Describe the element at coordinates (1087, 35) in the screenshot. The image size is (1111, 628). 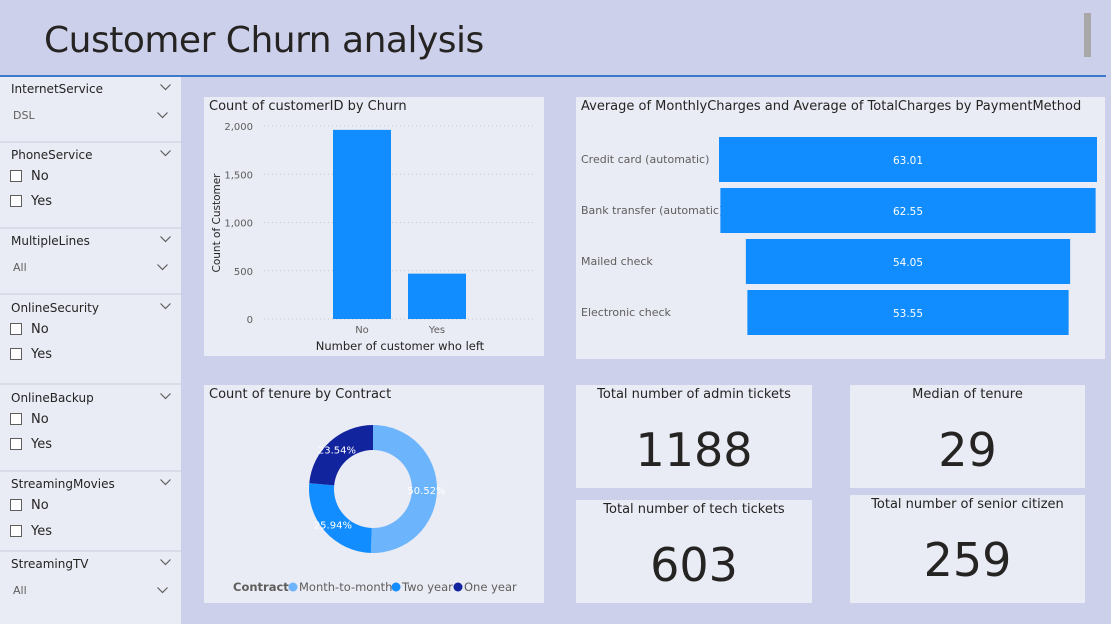
I see `scrollbar-thumb` at that location.